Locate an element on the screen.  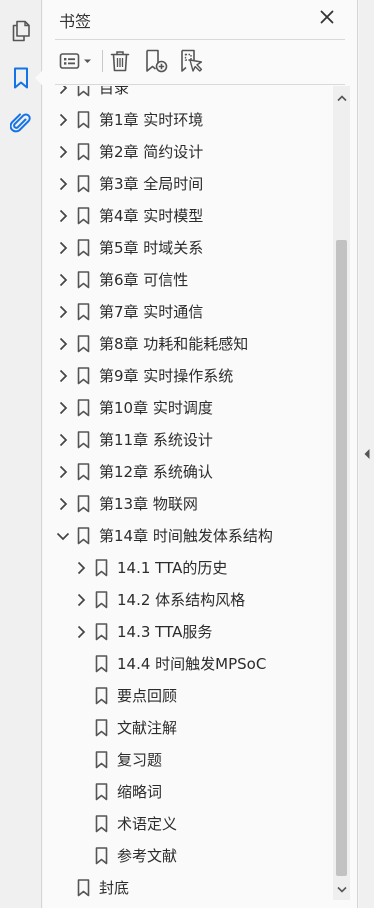
toolbar-divider is located at coordinates (102, 61).